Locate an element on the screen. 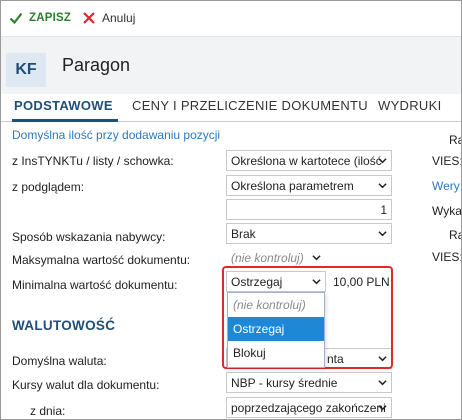 The width and height of the screenshot is (462, 420). nabywca-value: Brak is located at coordinates (243, 234).